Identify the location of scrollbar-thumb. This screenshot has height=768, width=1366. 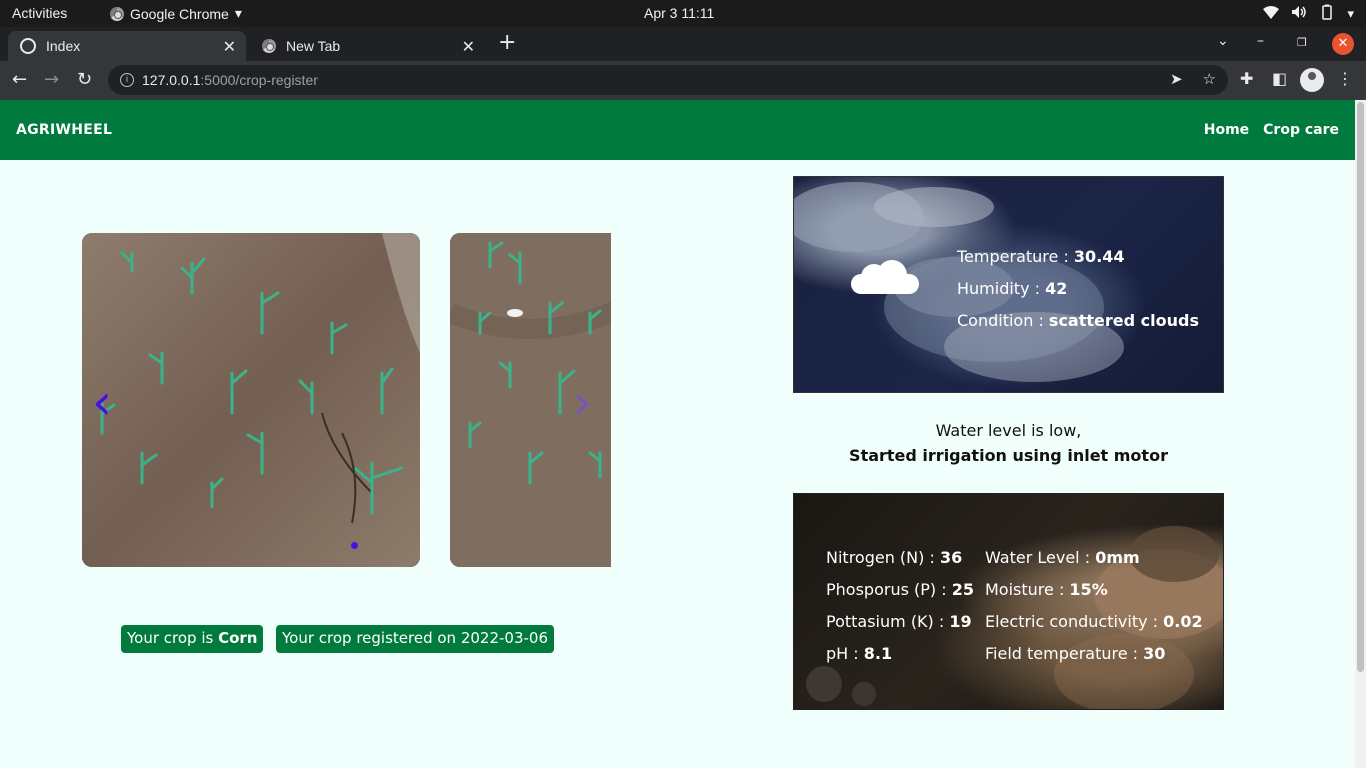
(1360, 387).